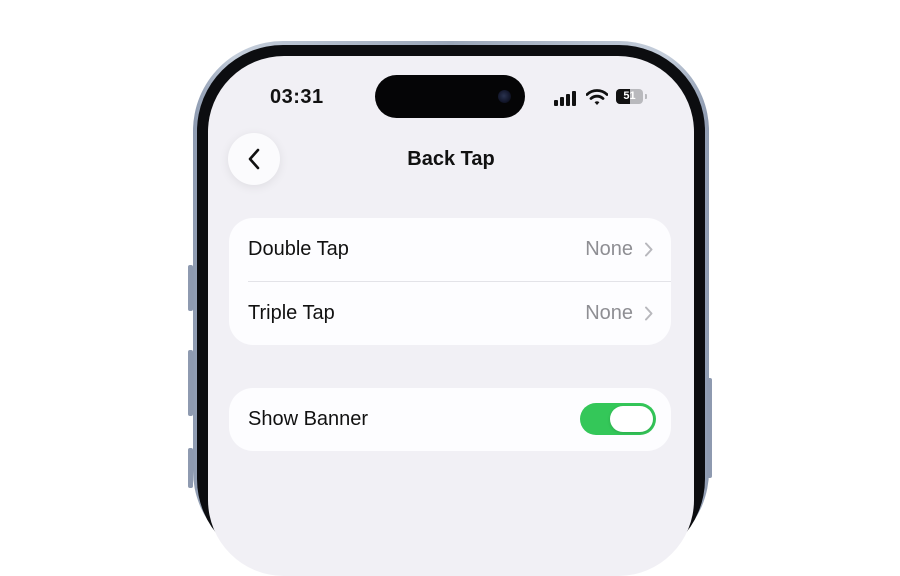  Describe the element at coordinates (504, 96) in the screenshot. I see `front-camera-icon` at that location.